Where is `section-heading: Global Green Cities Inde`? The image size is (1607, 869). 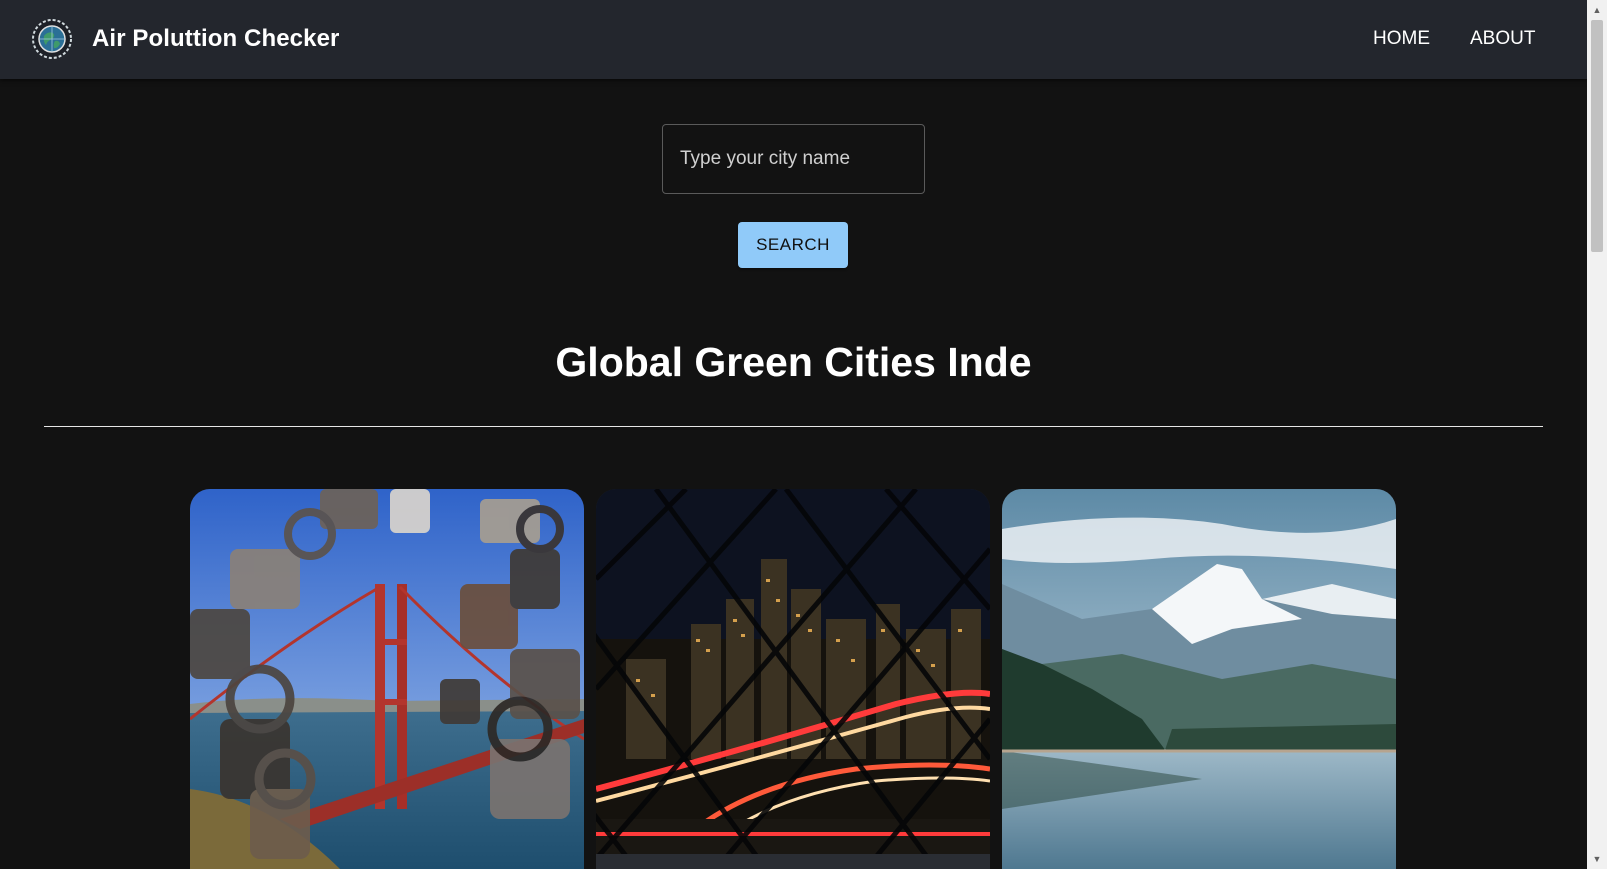
section-heading: Global Green Cities Inde is located at coordinates (793, 362).